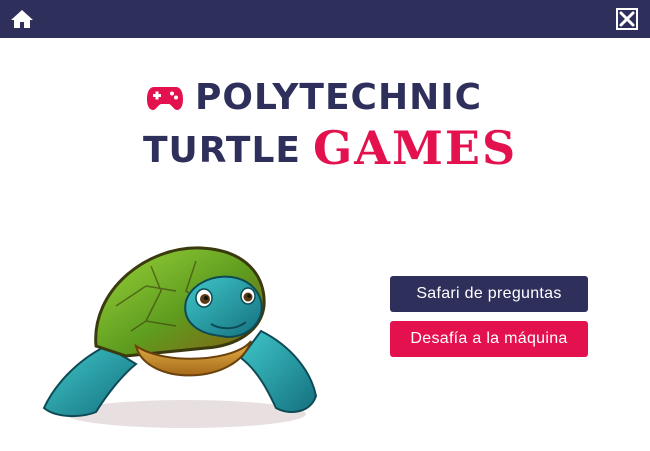 This screenshot has height=451, width=650. I want to click on logo-bottom-line: TURTLE GAMES, so click(330, 147).